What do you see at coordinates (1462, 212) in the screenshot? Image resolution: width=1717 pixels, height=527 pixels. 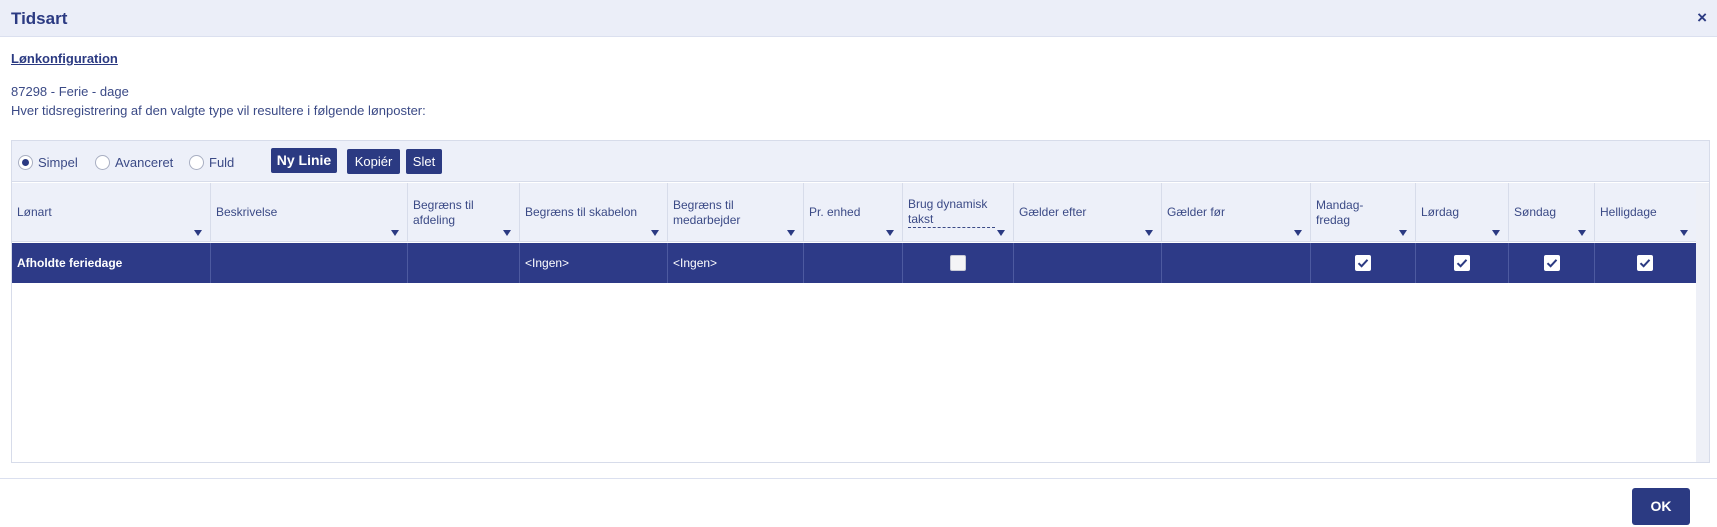 I see `column-header-lordag: Lørdag` at bounding box center [1462, 212].